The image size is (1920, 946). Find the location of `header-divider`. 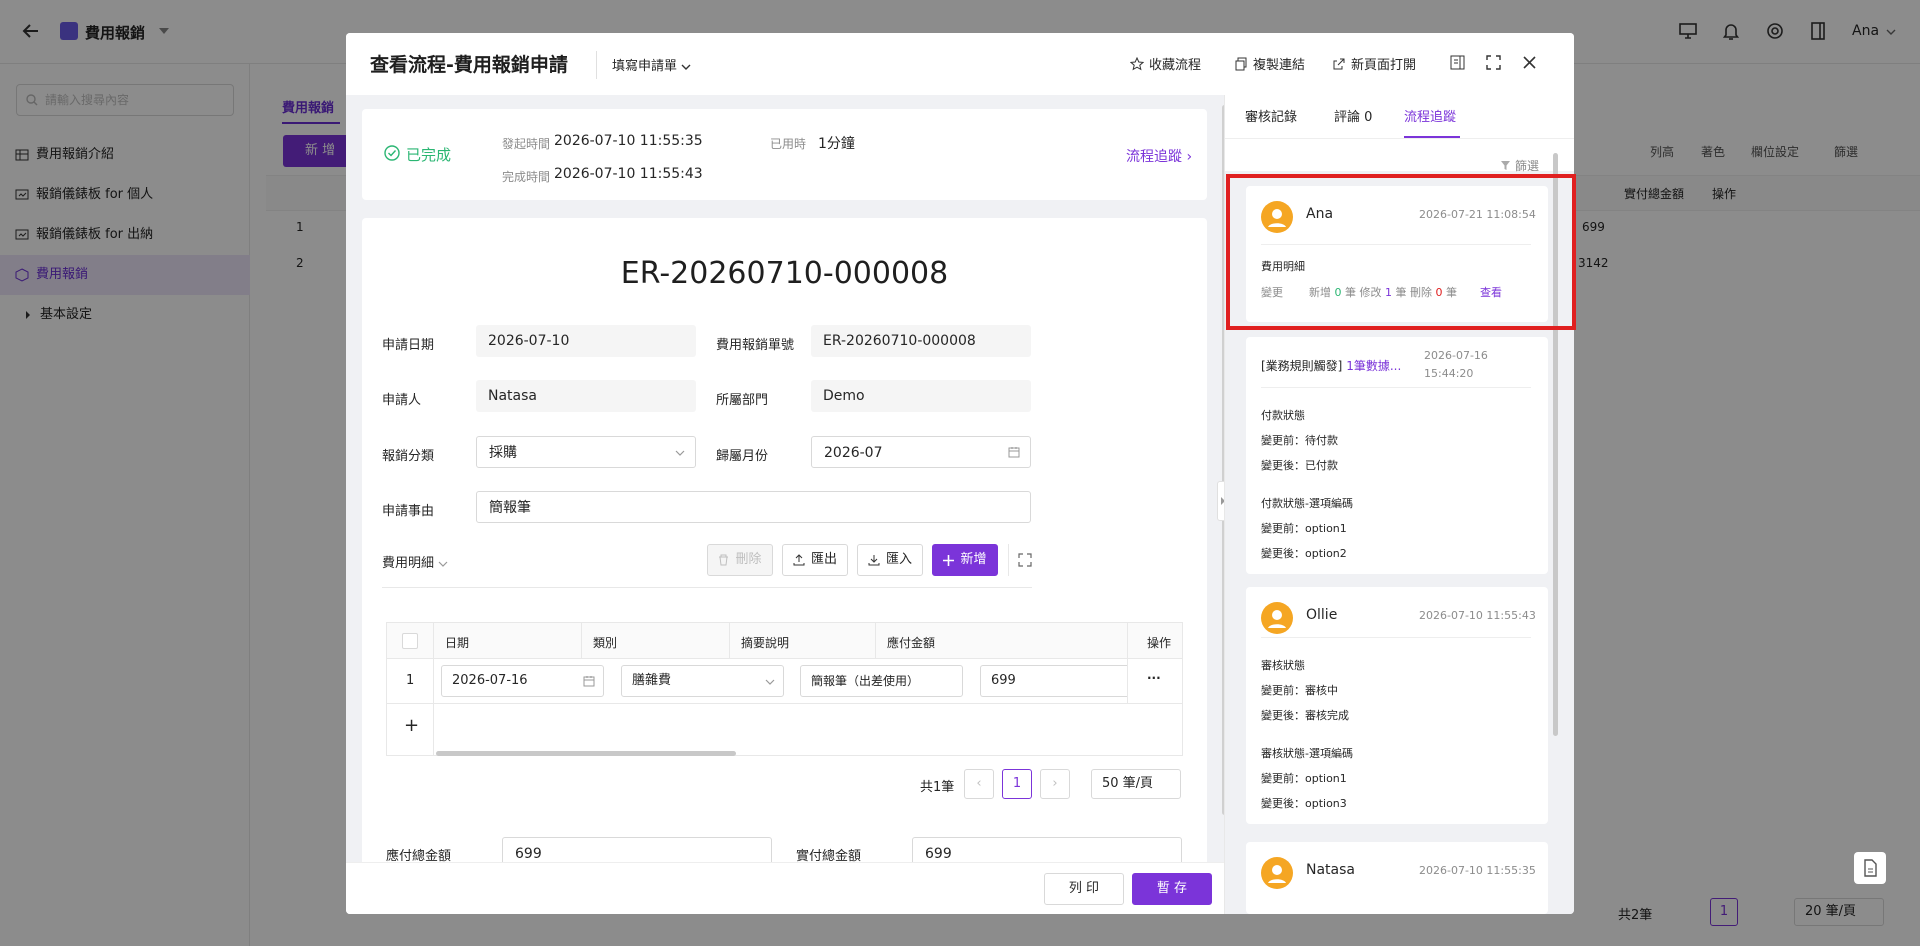

header-divider is located at coordinates (596, 65).